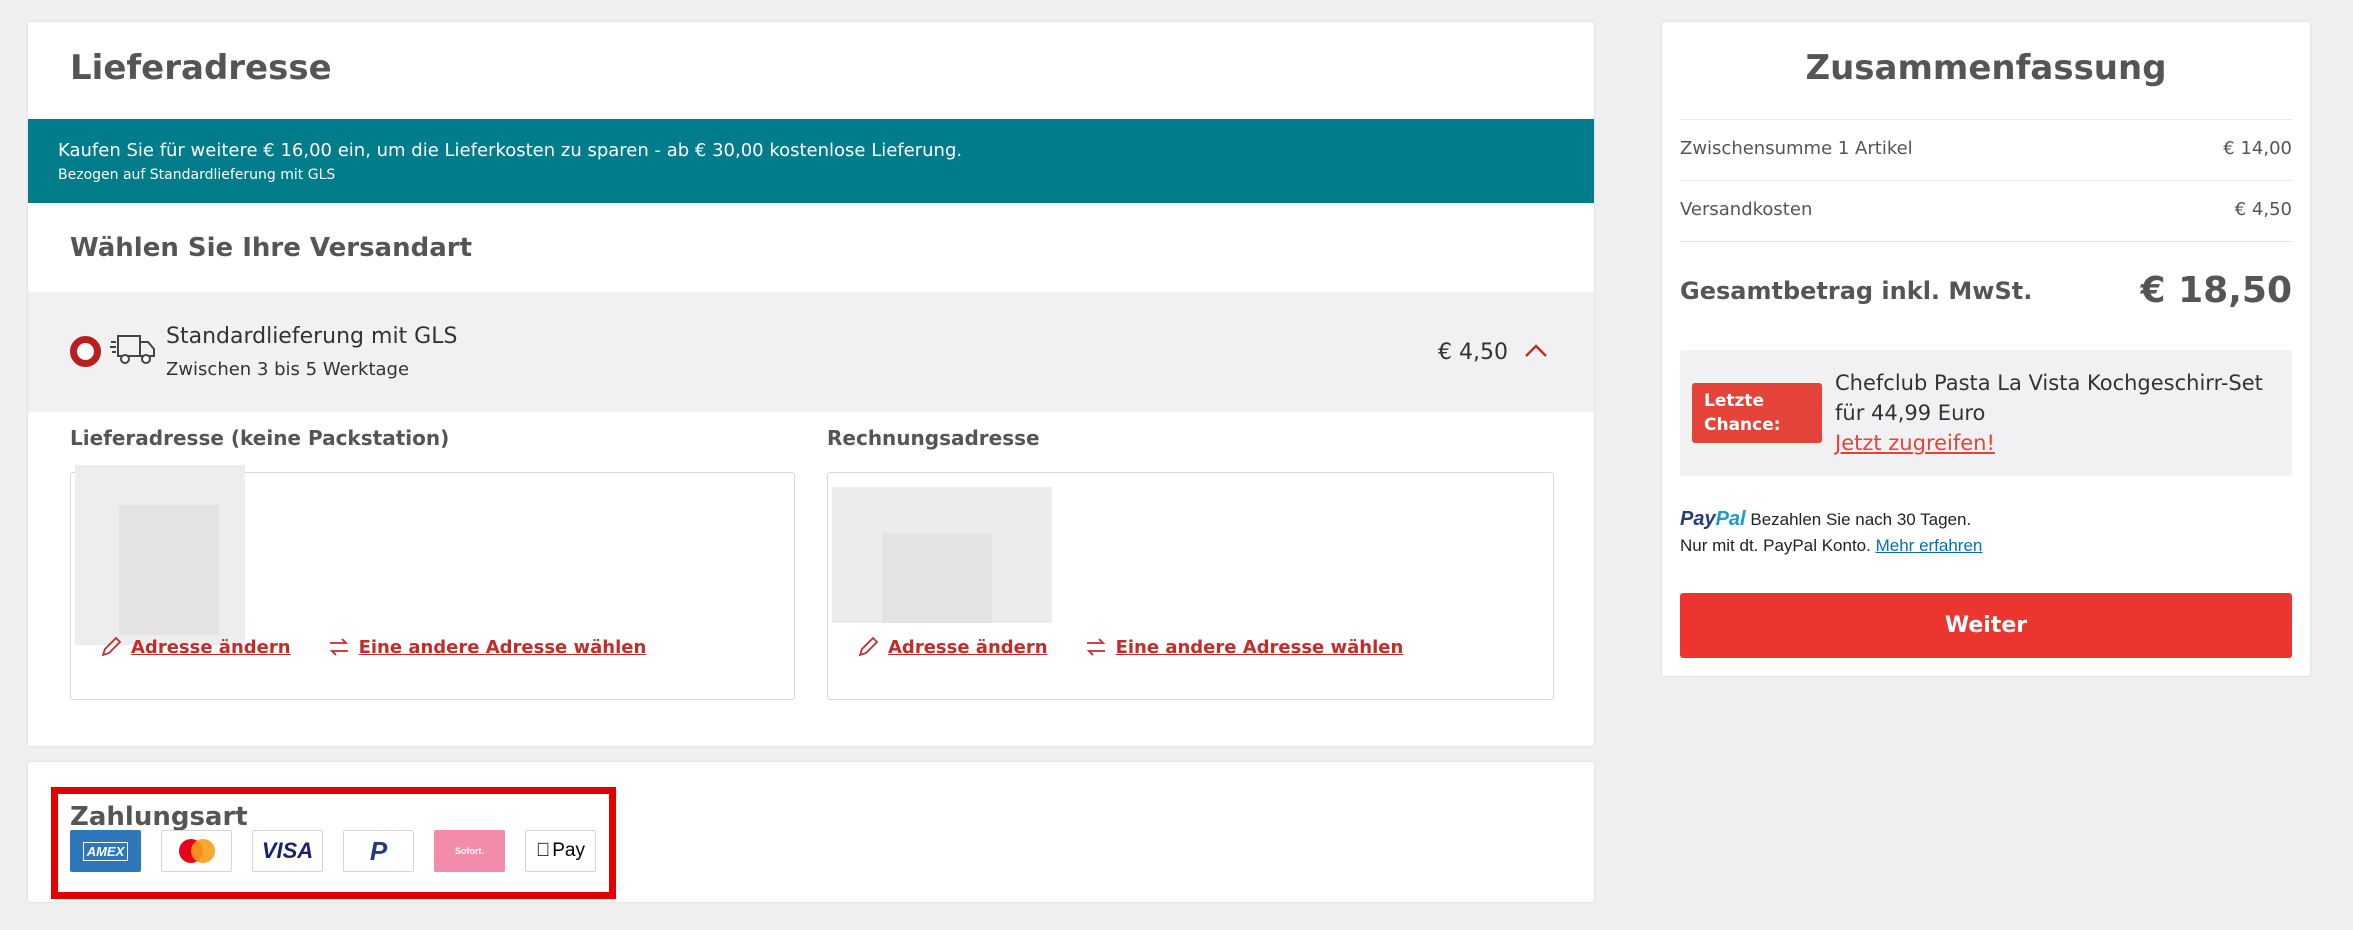 The width and height of the screenshot is (2353, 930). Describe the element at coordinates (312, 336) in the screenshot. I see `shipping-option-name: Standardlieferung mit GLS` at that location.